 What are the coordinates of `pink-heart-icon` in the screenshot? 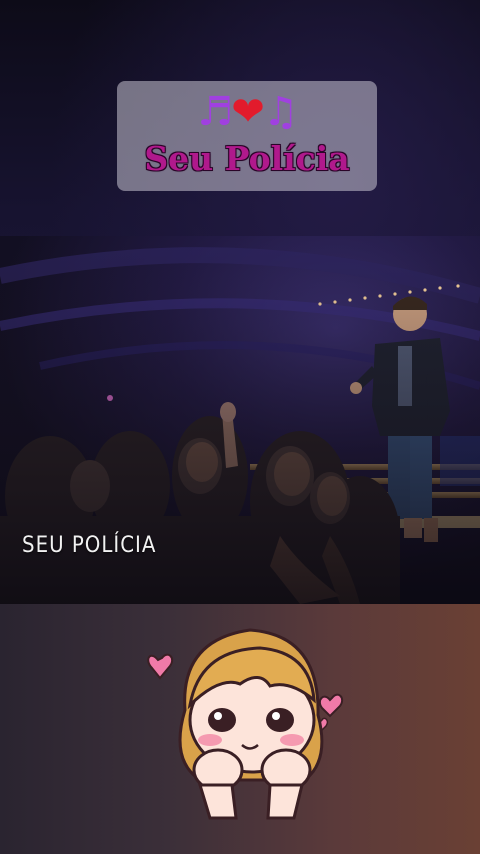 It's located at (160, 666).